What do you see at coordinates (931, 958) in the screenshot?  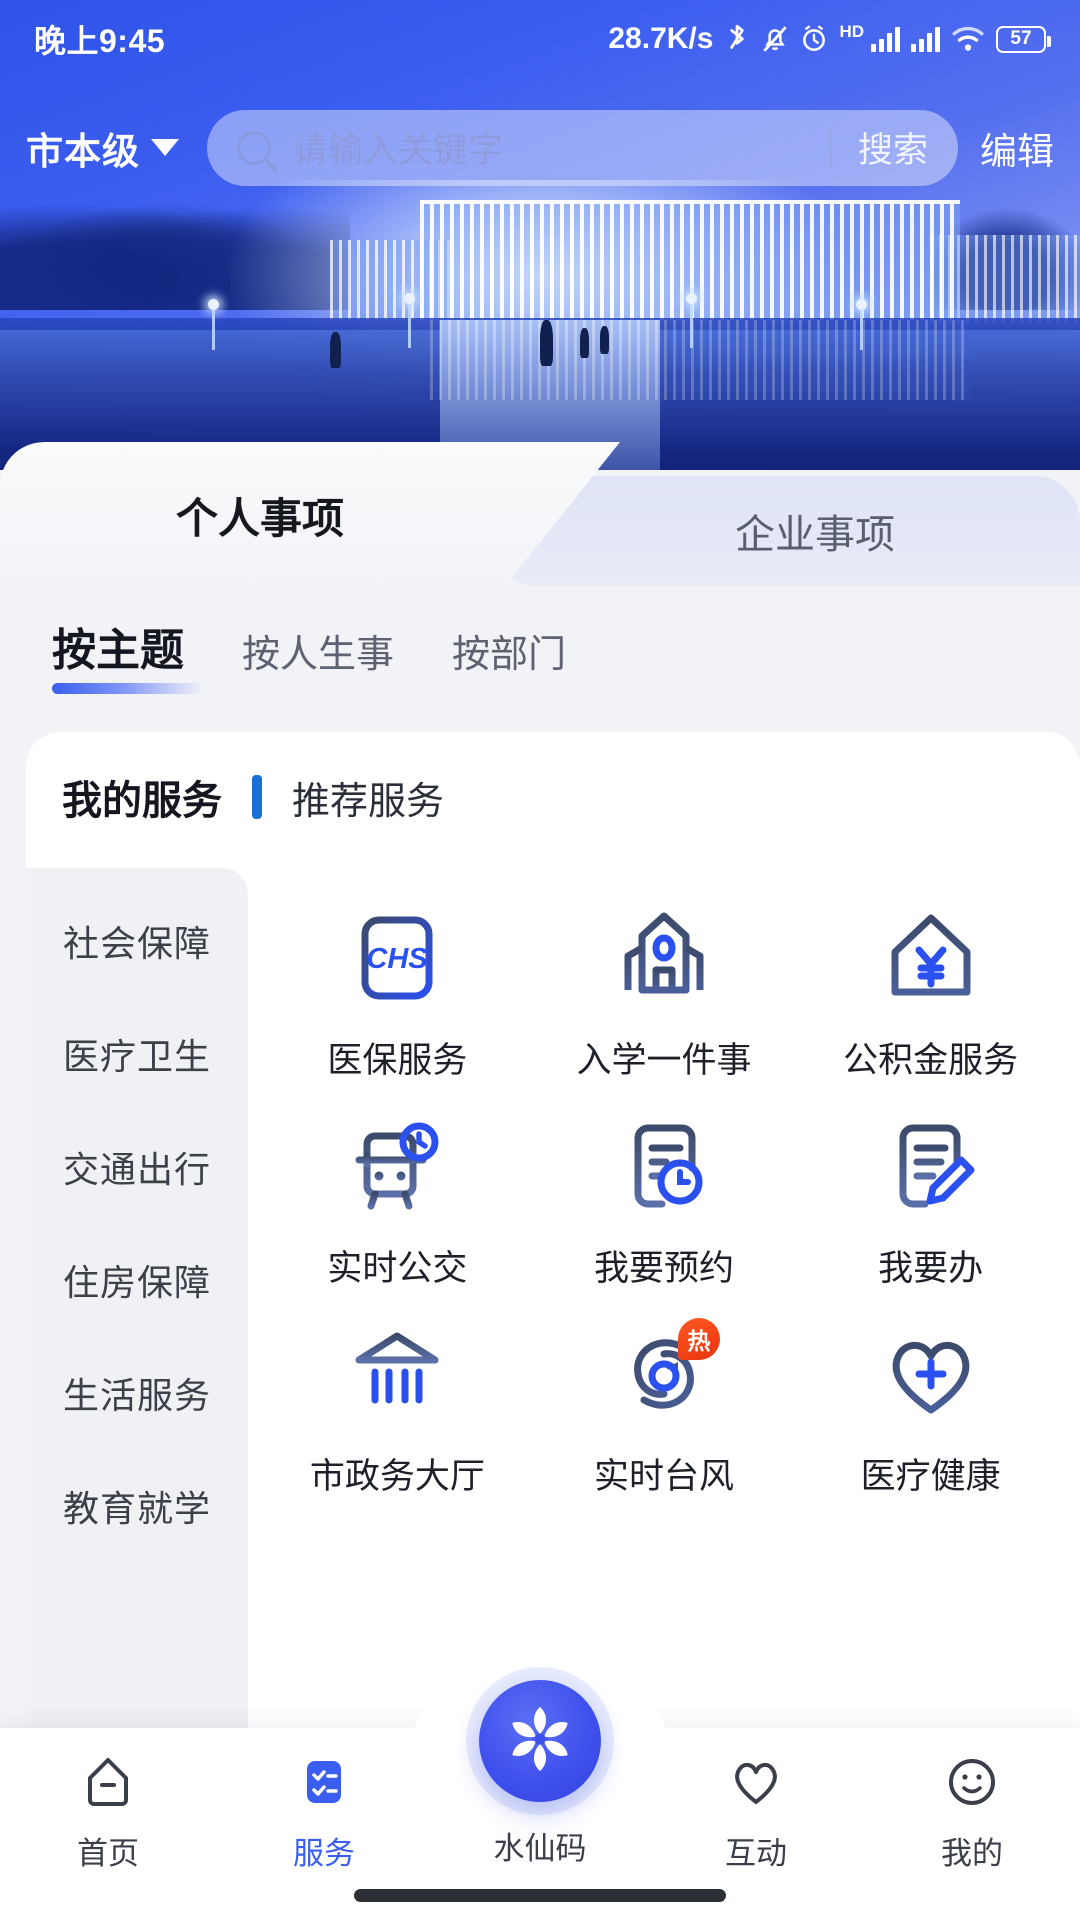 I see `house-yuan-icon` at bounding box center [931, 958].